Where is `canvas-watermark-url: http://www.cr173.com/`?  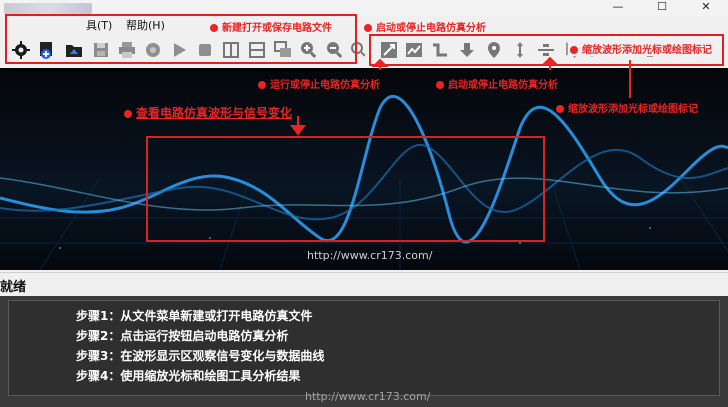 canvas-watermark-url: http://www.cr173.com/ is located at coordinates (370, 255).